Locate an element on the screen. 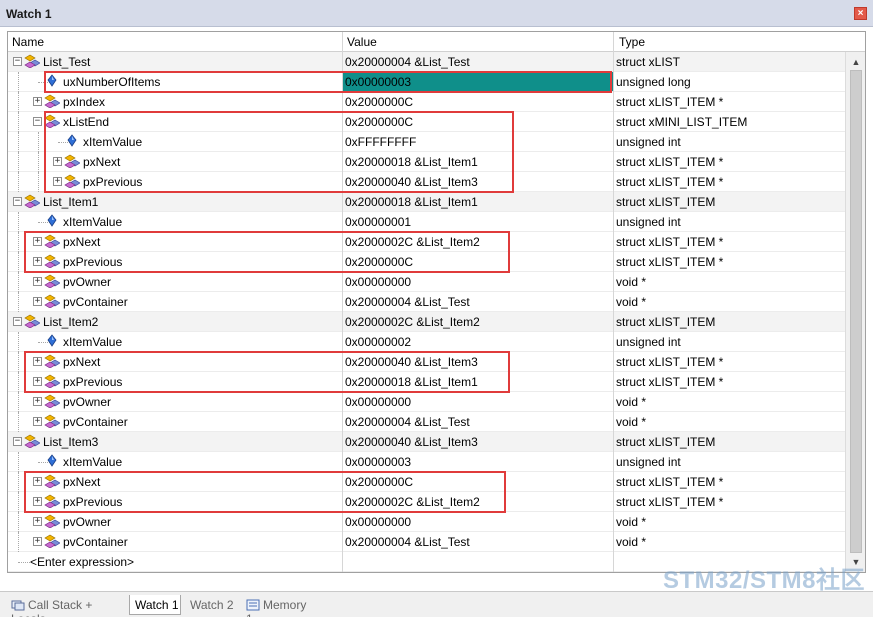  tab-watch-2: Watch 2 is located at coordinates (211, 605).